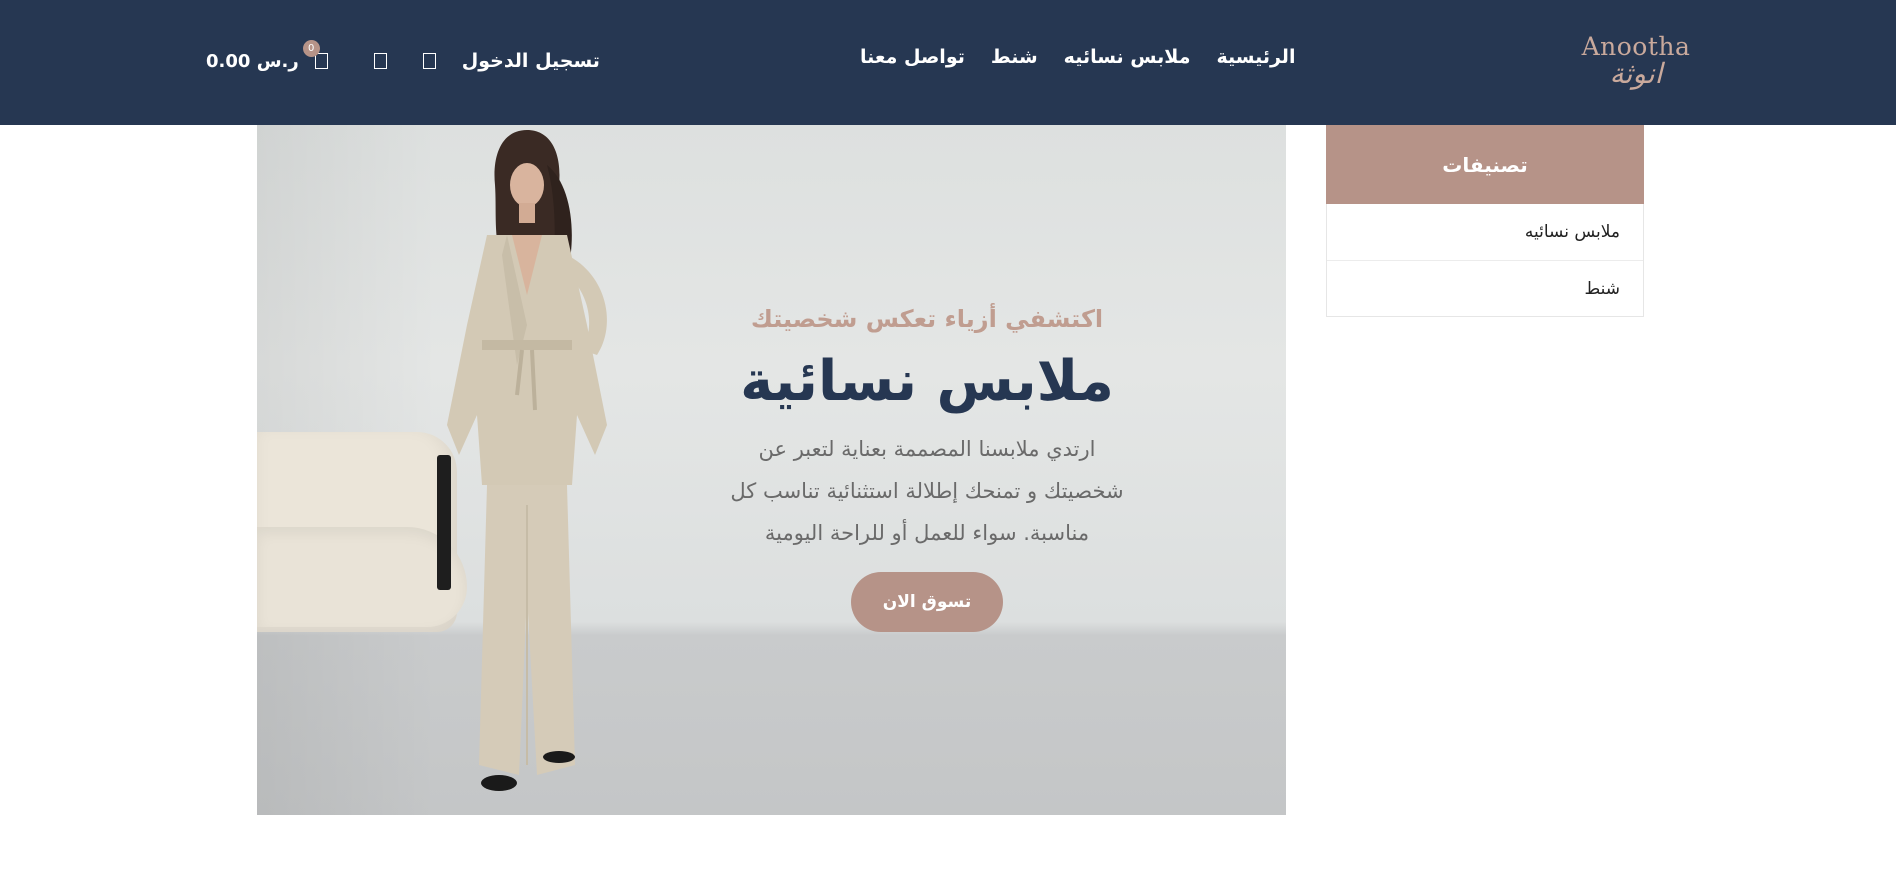 The width and height of the screenshot is (1896, 876). I want to click on hero-eyebrow: اكتشفي أزياء تعكس شخصيتك, so click(927, 319).